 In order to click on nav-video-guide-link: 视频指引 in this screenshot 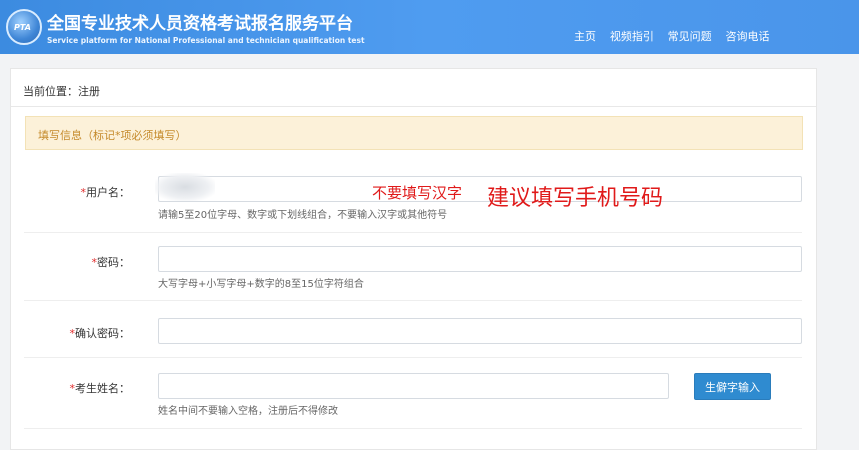, I will do `click(632, 36)`.